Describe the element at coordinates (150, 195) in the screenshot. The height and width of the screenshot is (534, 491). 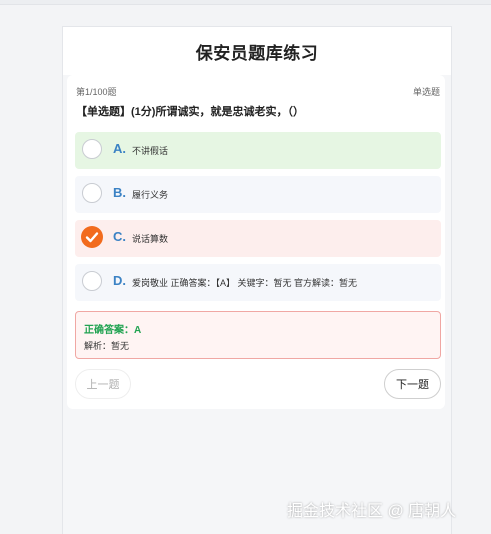
I see `option-text: 履行义务` at that location.